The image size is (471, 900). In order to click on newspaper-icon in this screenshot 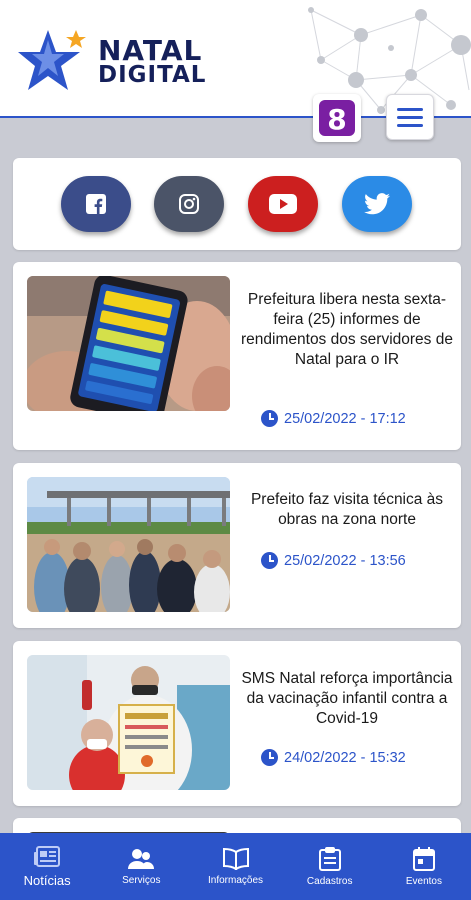, I will do `click(47, 856)`.